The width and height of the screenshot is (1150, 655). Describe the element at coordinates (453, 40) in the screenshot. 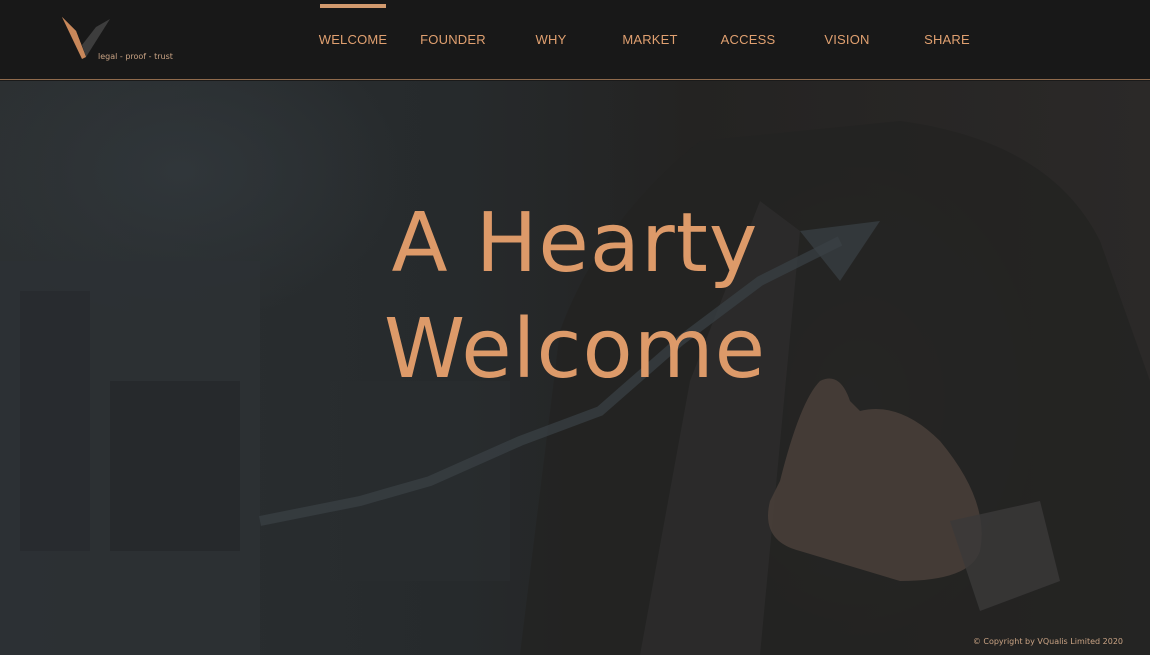

I see `nav-founder: FOUNDER` at that location.